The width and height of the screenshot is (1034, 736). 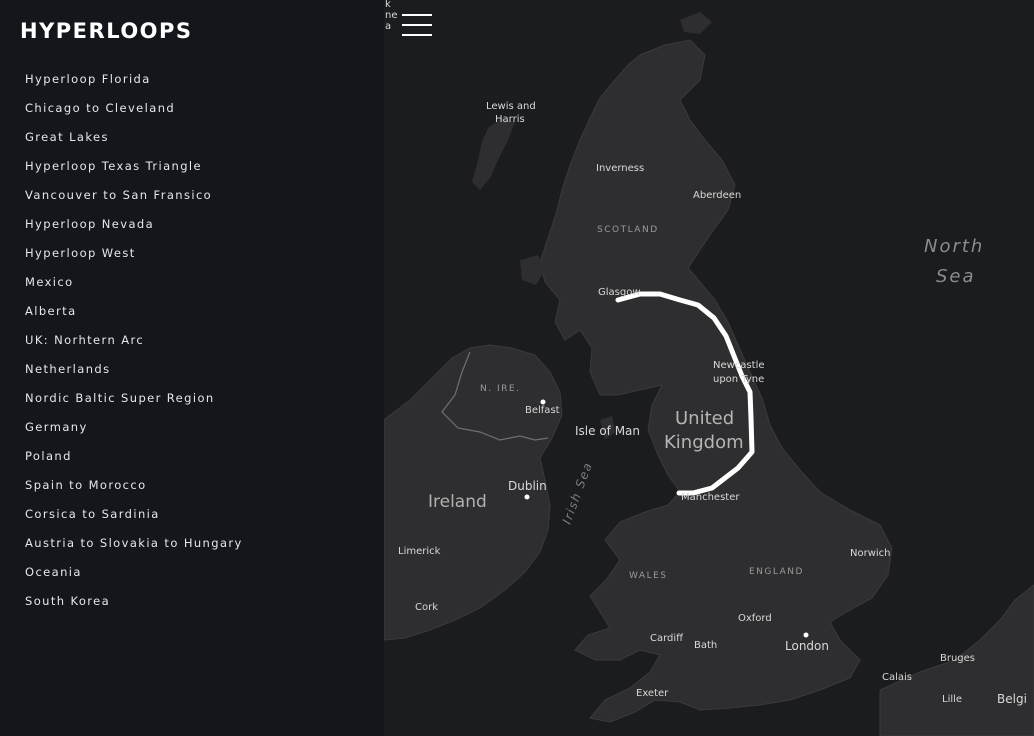 I want to click on label-irish-sea: Irish Sea, so click(x=578, y=493).